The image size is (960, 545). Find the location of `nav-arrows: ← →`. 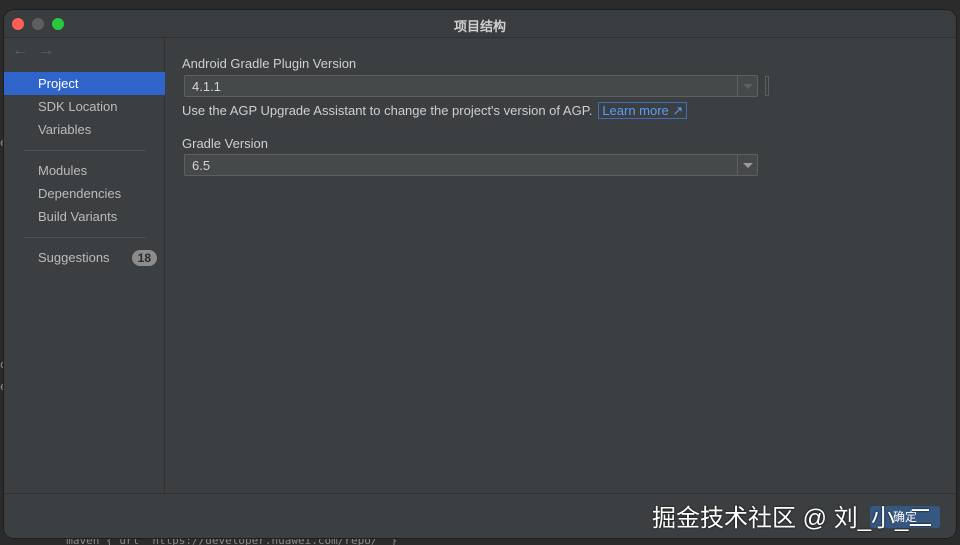

nav-arrows: ← → is located at coordinates (38, 51).